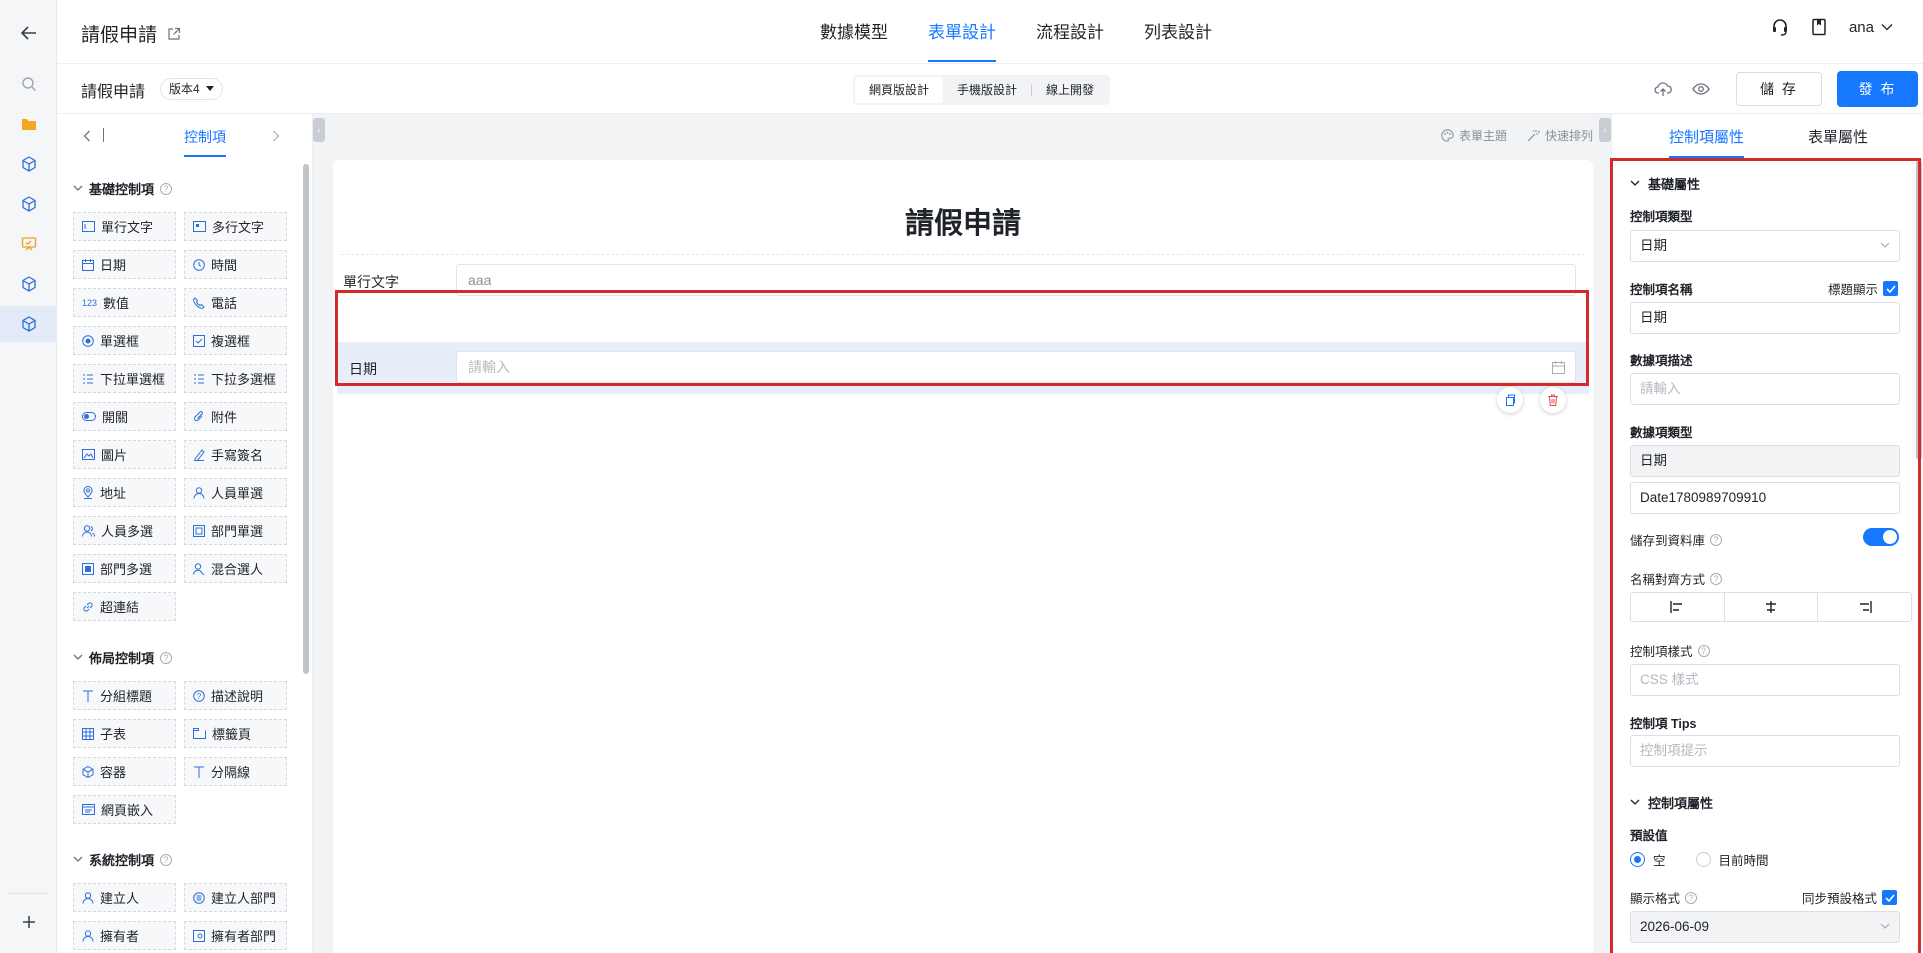  Describe the element at coordinates (1919, 310) in the screenshot. I see `properties-scrollbar` at that location.